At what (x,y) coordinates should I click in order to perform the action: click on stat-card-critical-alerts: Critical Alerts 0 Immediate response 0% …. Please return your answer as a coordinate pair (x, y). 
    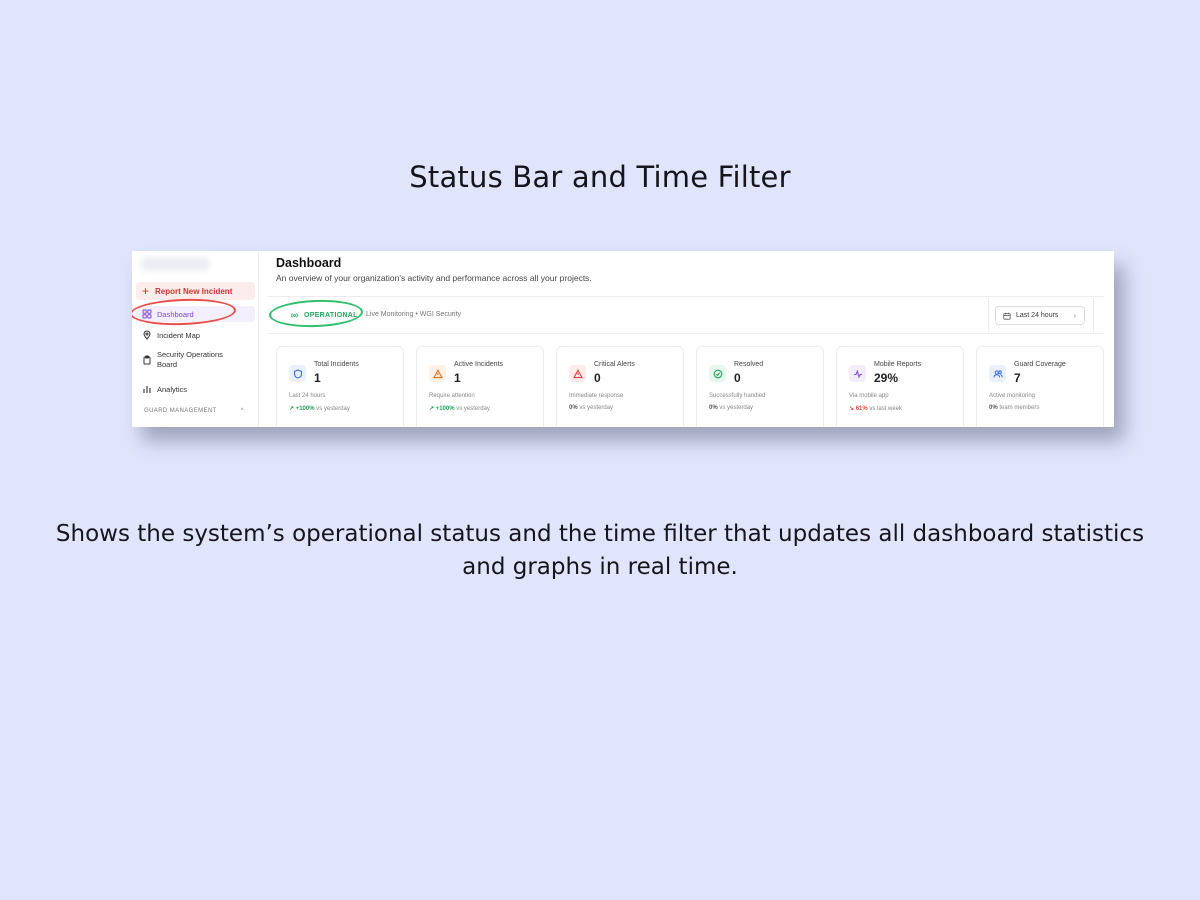
    Looking at the image, I should click on (620, 386).